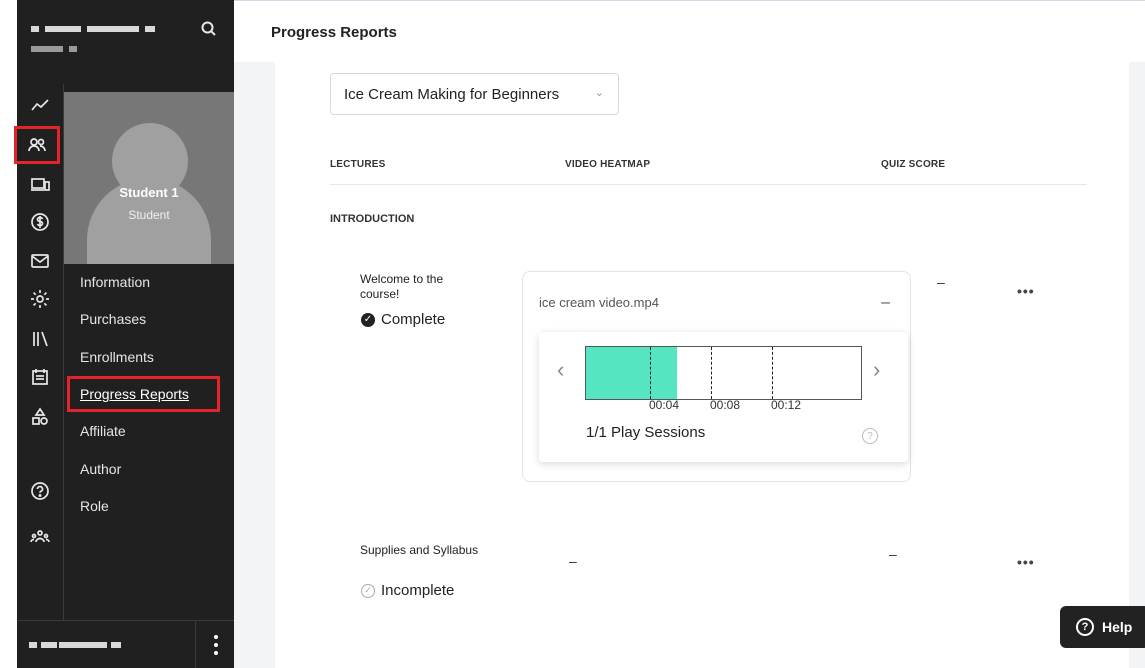 Image resolution: width=1145 pixels, height=668 pixels. What do you see at coordinates (631, 373) in the screenshot?
I see `heatmap-watched-fill` at bounding box center [631, 373].